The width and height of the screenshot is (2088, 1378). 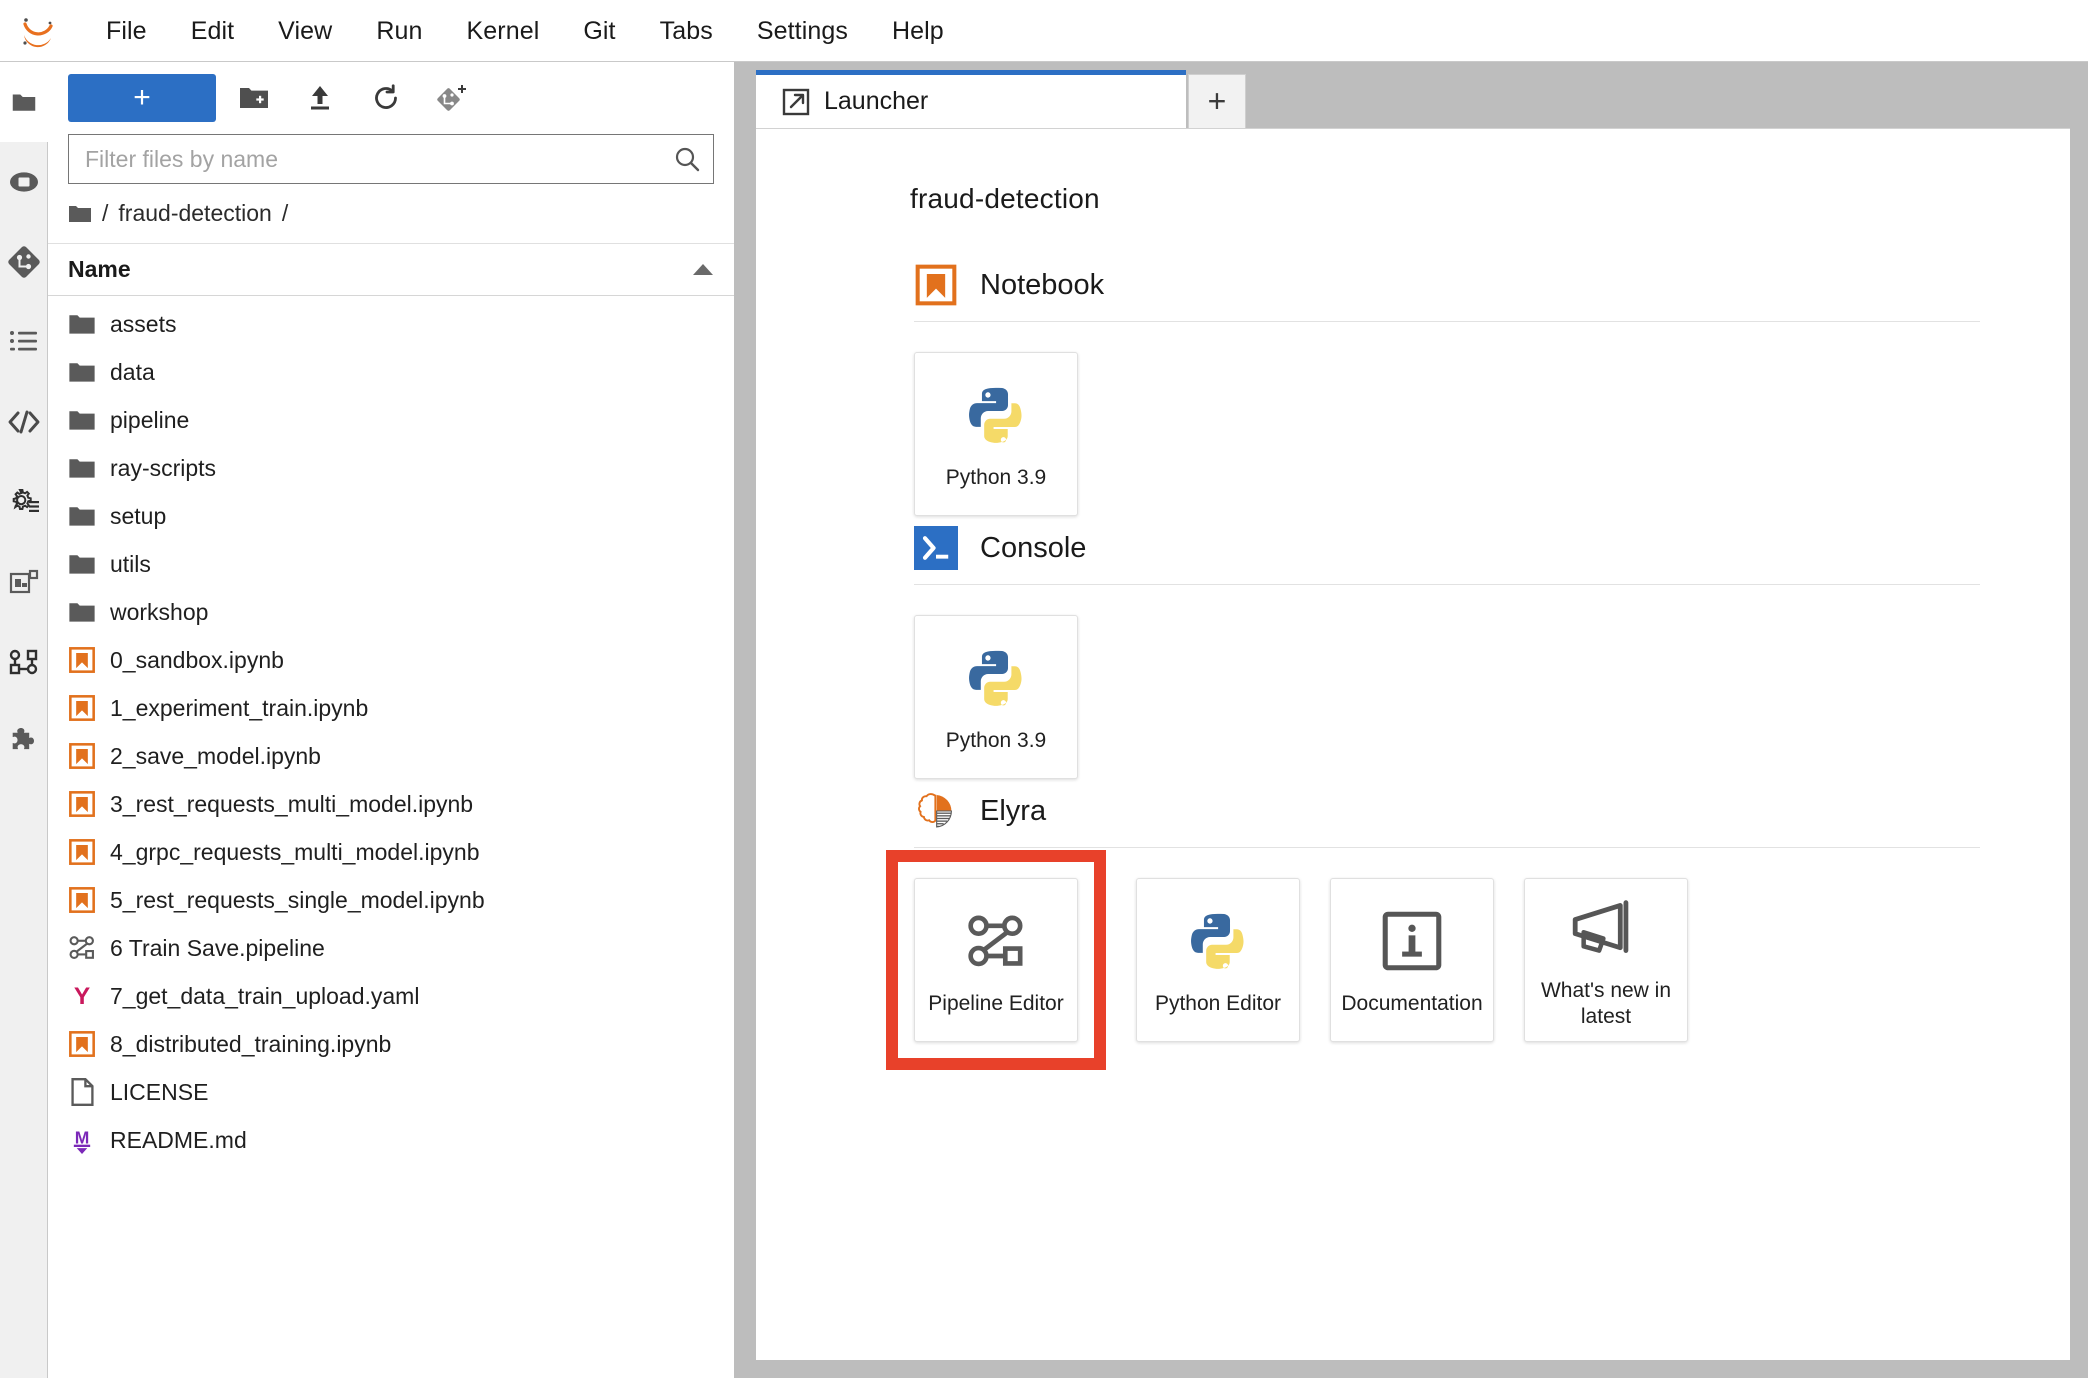 What do you see at coordinates (391, 420) in the screenshot?
I see `file-list-item: pipeline` at bounding box center [391, 420].